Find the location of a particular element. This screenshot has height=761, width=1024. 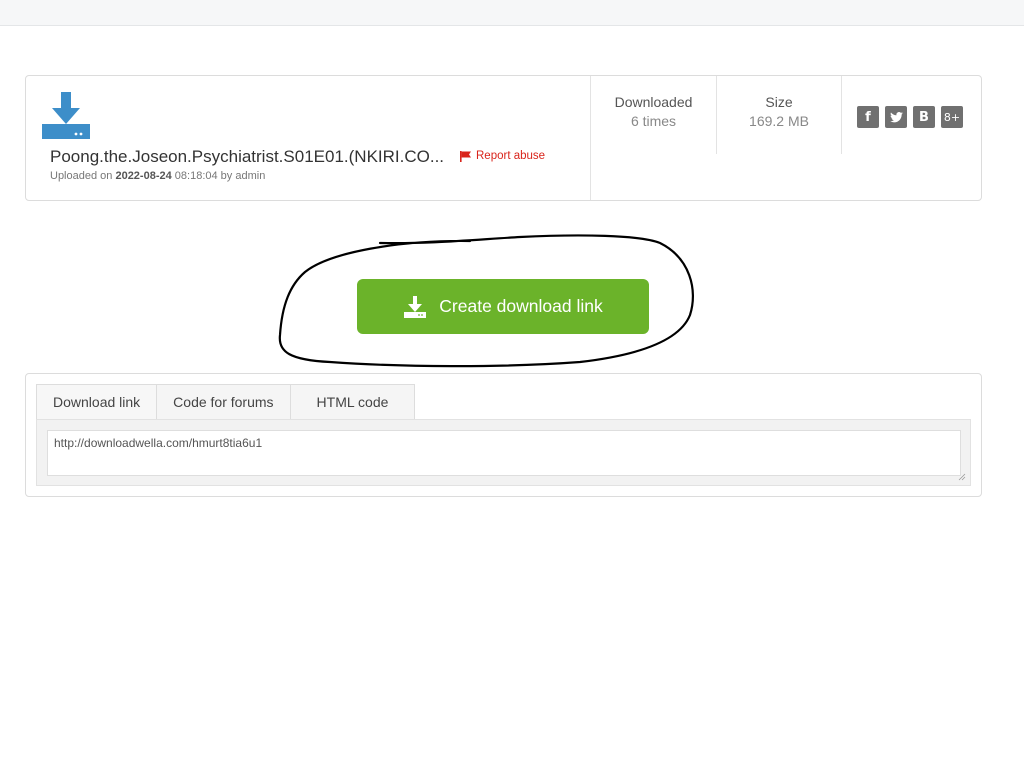

facebook-icon: f is located at coordinates (868, 117).